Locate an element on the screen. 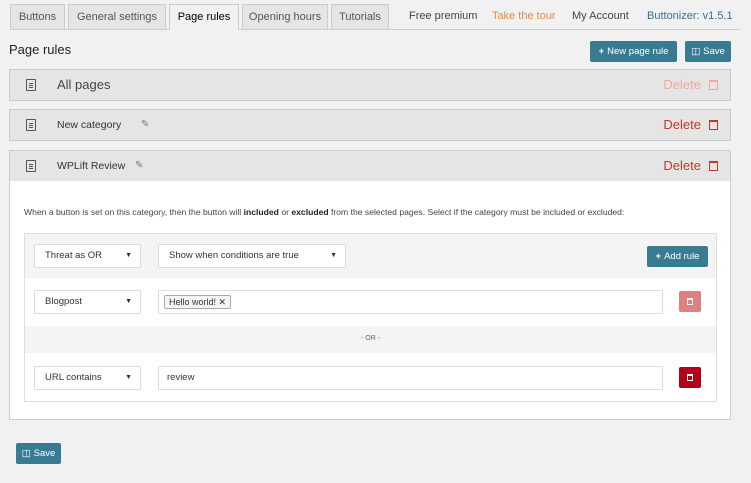 The height and width of the screenshot is (483, 751). free-premium-link: Free premium is located at coordinates (443, 16).